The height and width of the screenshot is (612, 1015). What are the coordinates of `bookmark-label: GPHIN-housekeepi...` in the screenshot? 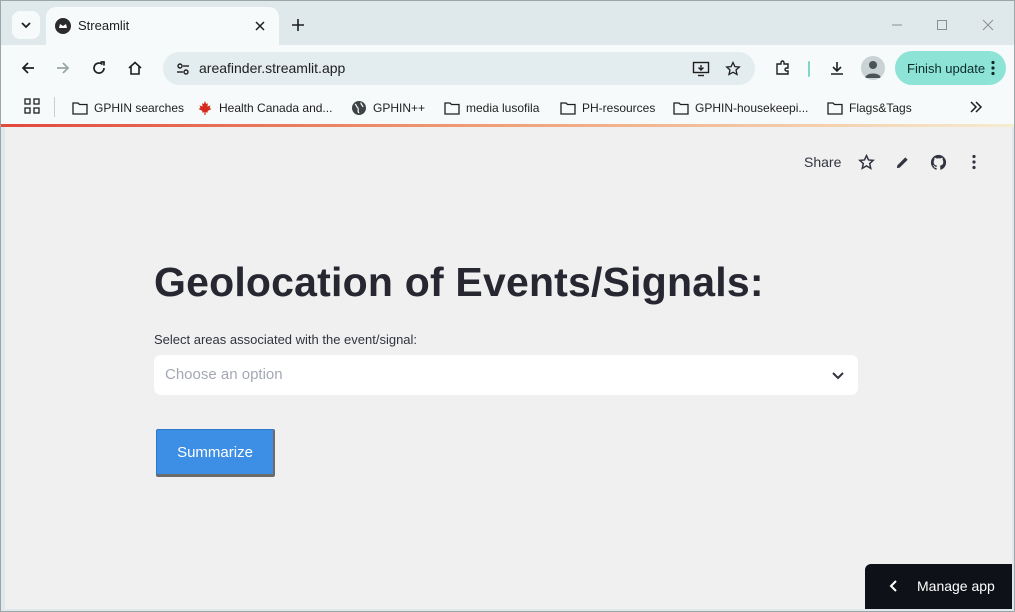 It's located at (752, 108).